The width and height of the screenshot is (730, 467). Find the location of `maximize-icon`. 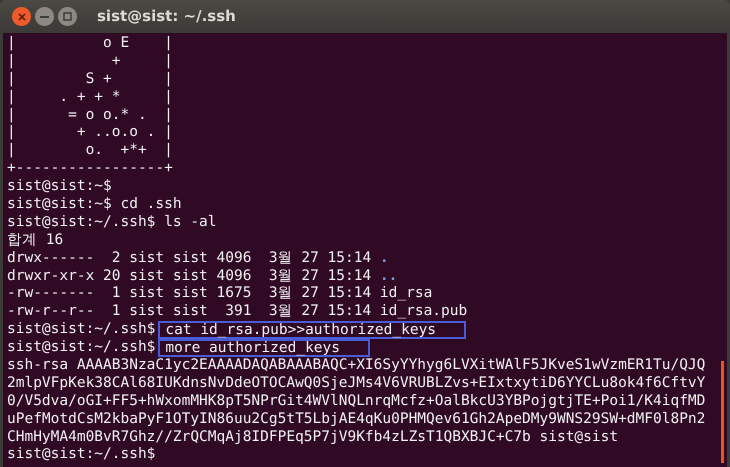

maximize-icon is located at coordinates (67, 16).